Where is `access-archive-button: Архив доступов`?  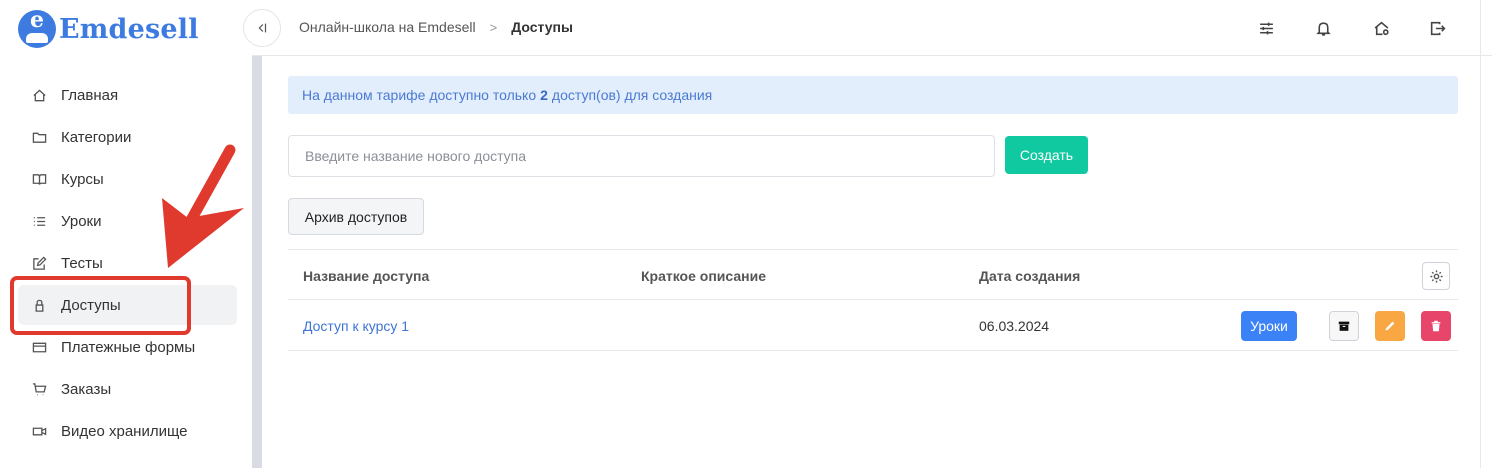 access-archive-button: Архив доступов is located at coordinates (356, 216).